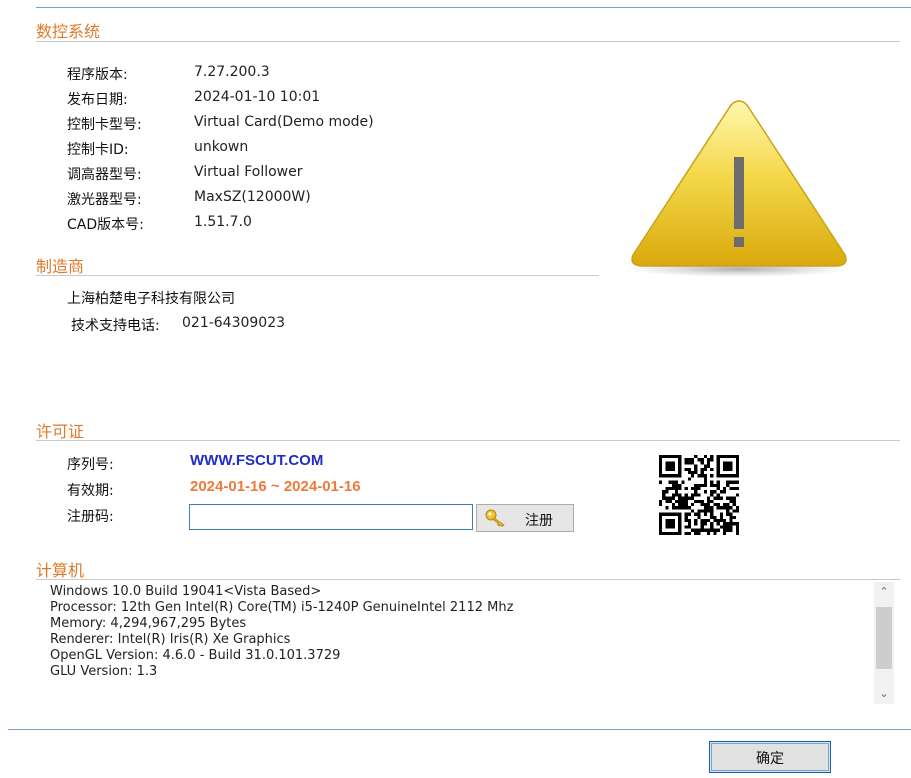 The height and width of the screenshot is (778, 911). I want to click on label-card-id: 控制卡ID:, so click(98, 150).